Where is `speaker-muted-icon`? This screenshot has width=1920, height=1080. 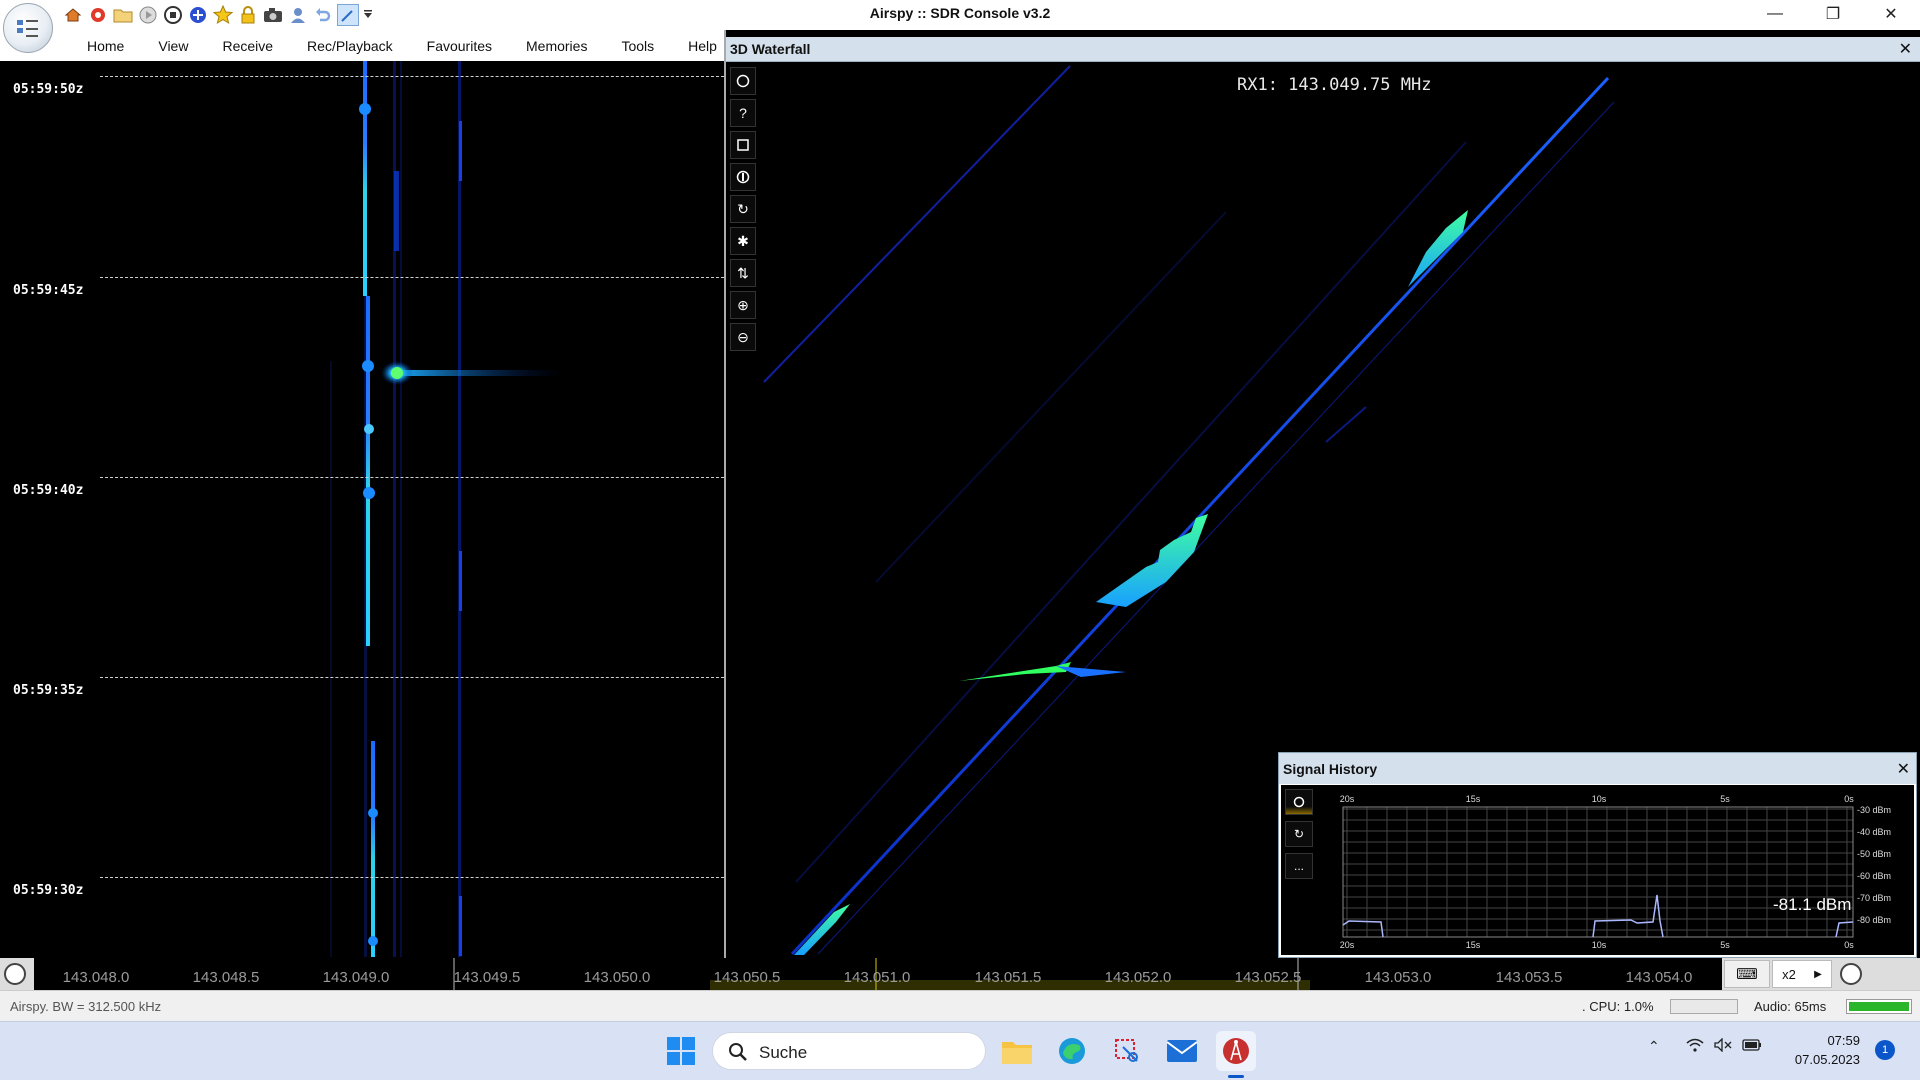
speaker-muted-icon is located at coordinates (1723, 1046).